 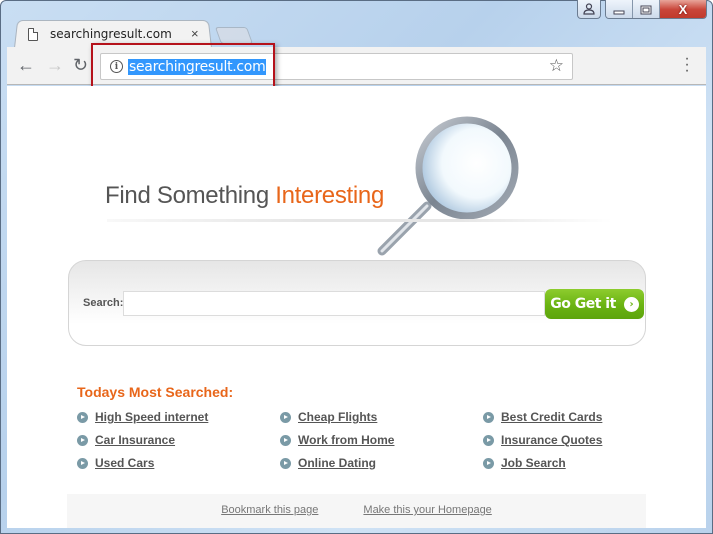 What do you see at coordinates (346, 440) in the screenshot?
I see `link-work-from-home: Work from Home` at bounding box center [346, 440].